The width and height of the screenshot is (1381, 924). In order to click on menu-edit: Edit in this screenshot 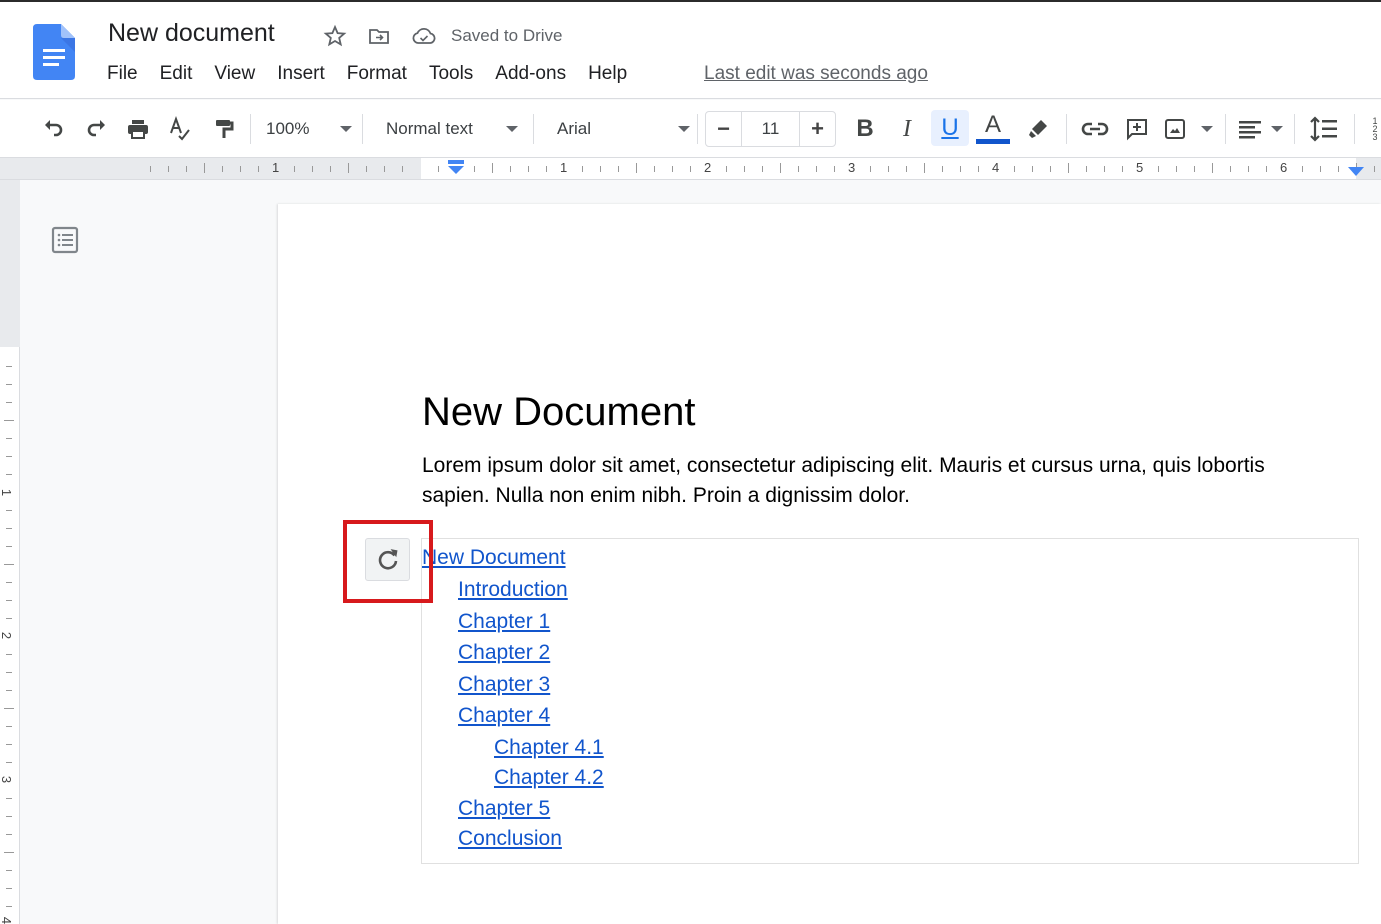, I will do `click(176, 74)`.